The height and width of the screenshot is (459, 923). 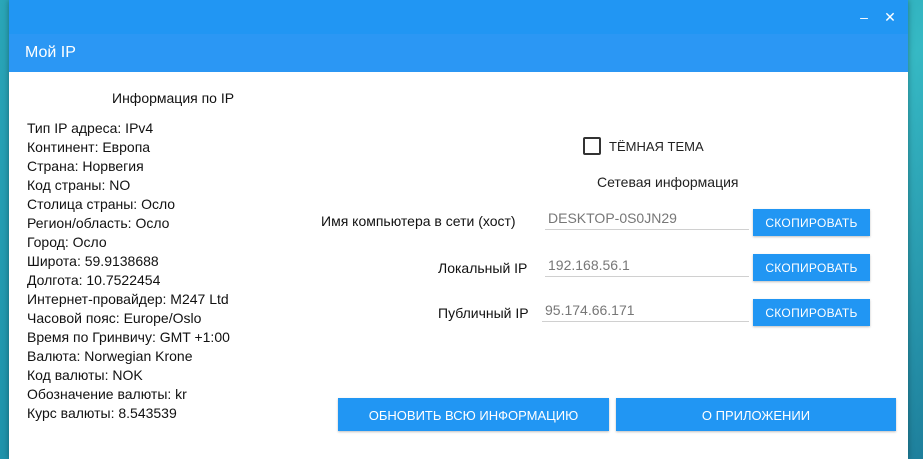 I want to click on copy-local-ip-button: СКОПИРОВАТЬ, so click(x=811, y=267).